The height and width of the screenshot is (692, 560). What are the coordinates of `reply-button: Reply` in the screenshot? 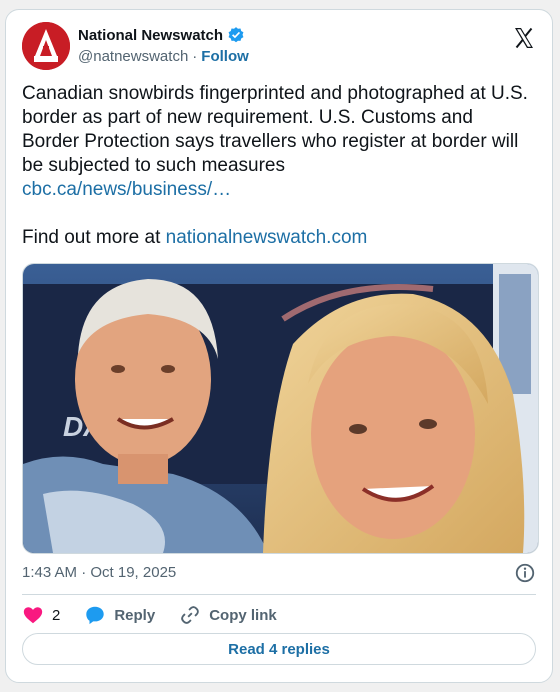 It's located at (119, 615).